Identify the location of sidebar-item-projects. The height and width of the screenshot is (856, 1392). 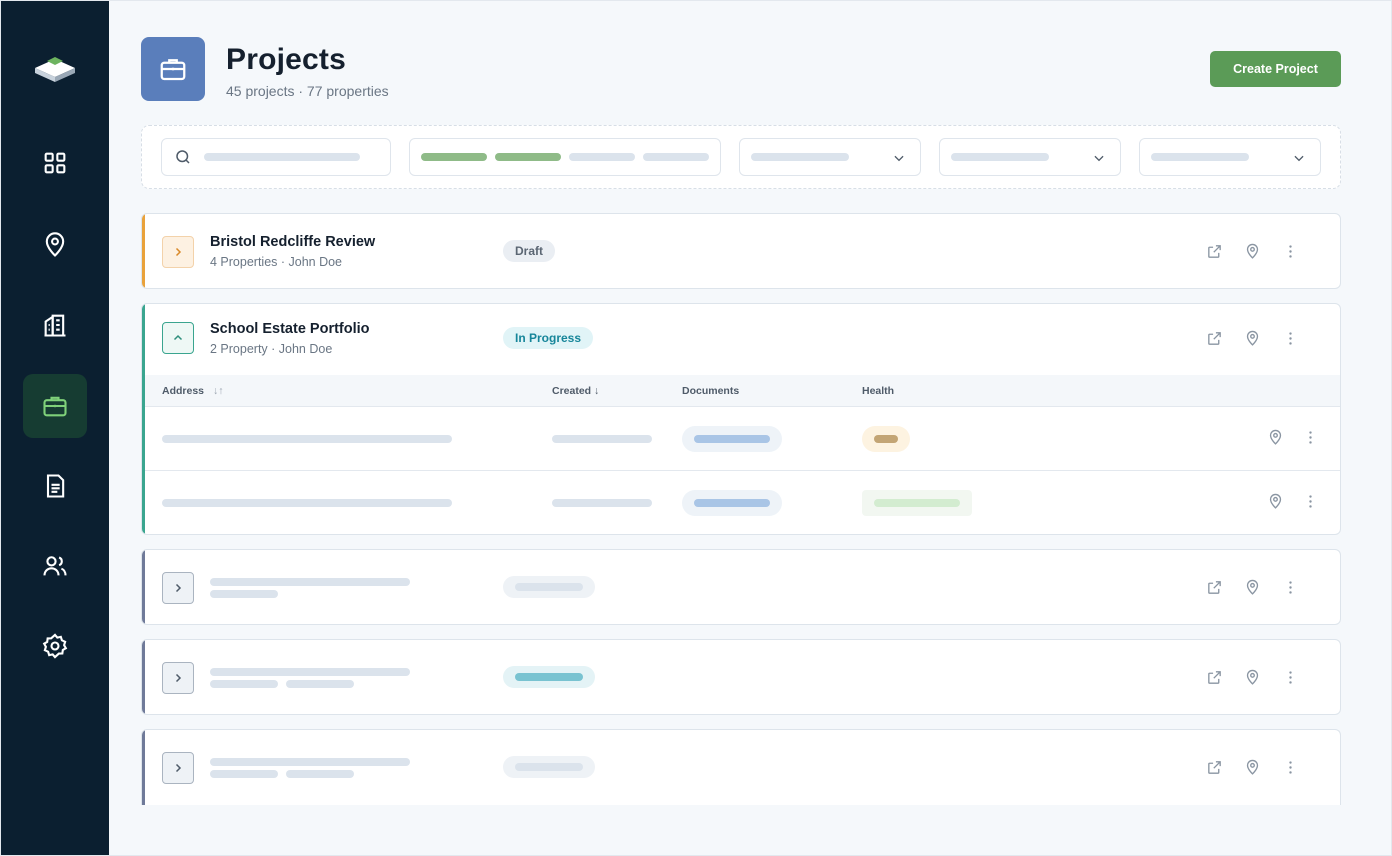
(55, 406).